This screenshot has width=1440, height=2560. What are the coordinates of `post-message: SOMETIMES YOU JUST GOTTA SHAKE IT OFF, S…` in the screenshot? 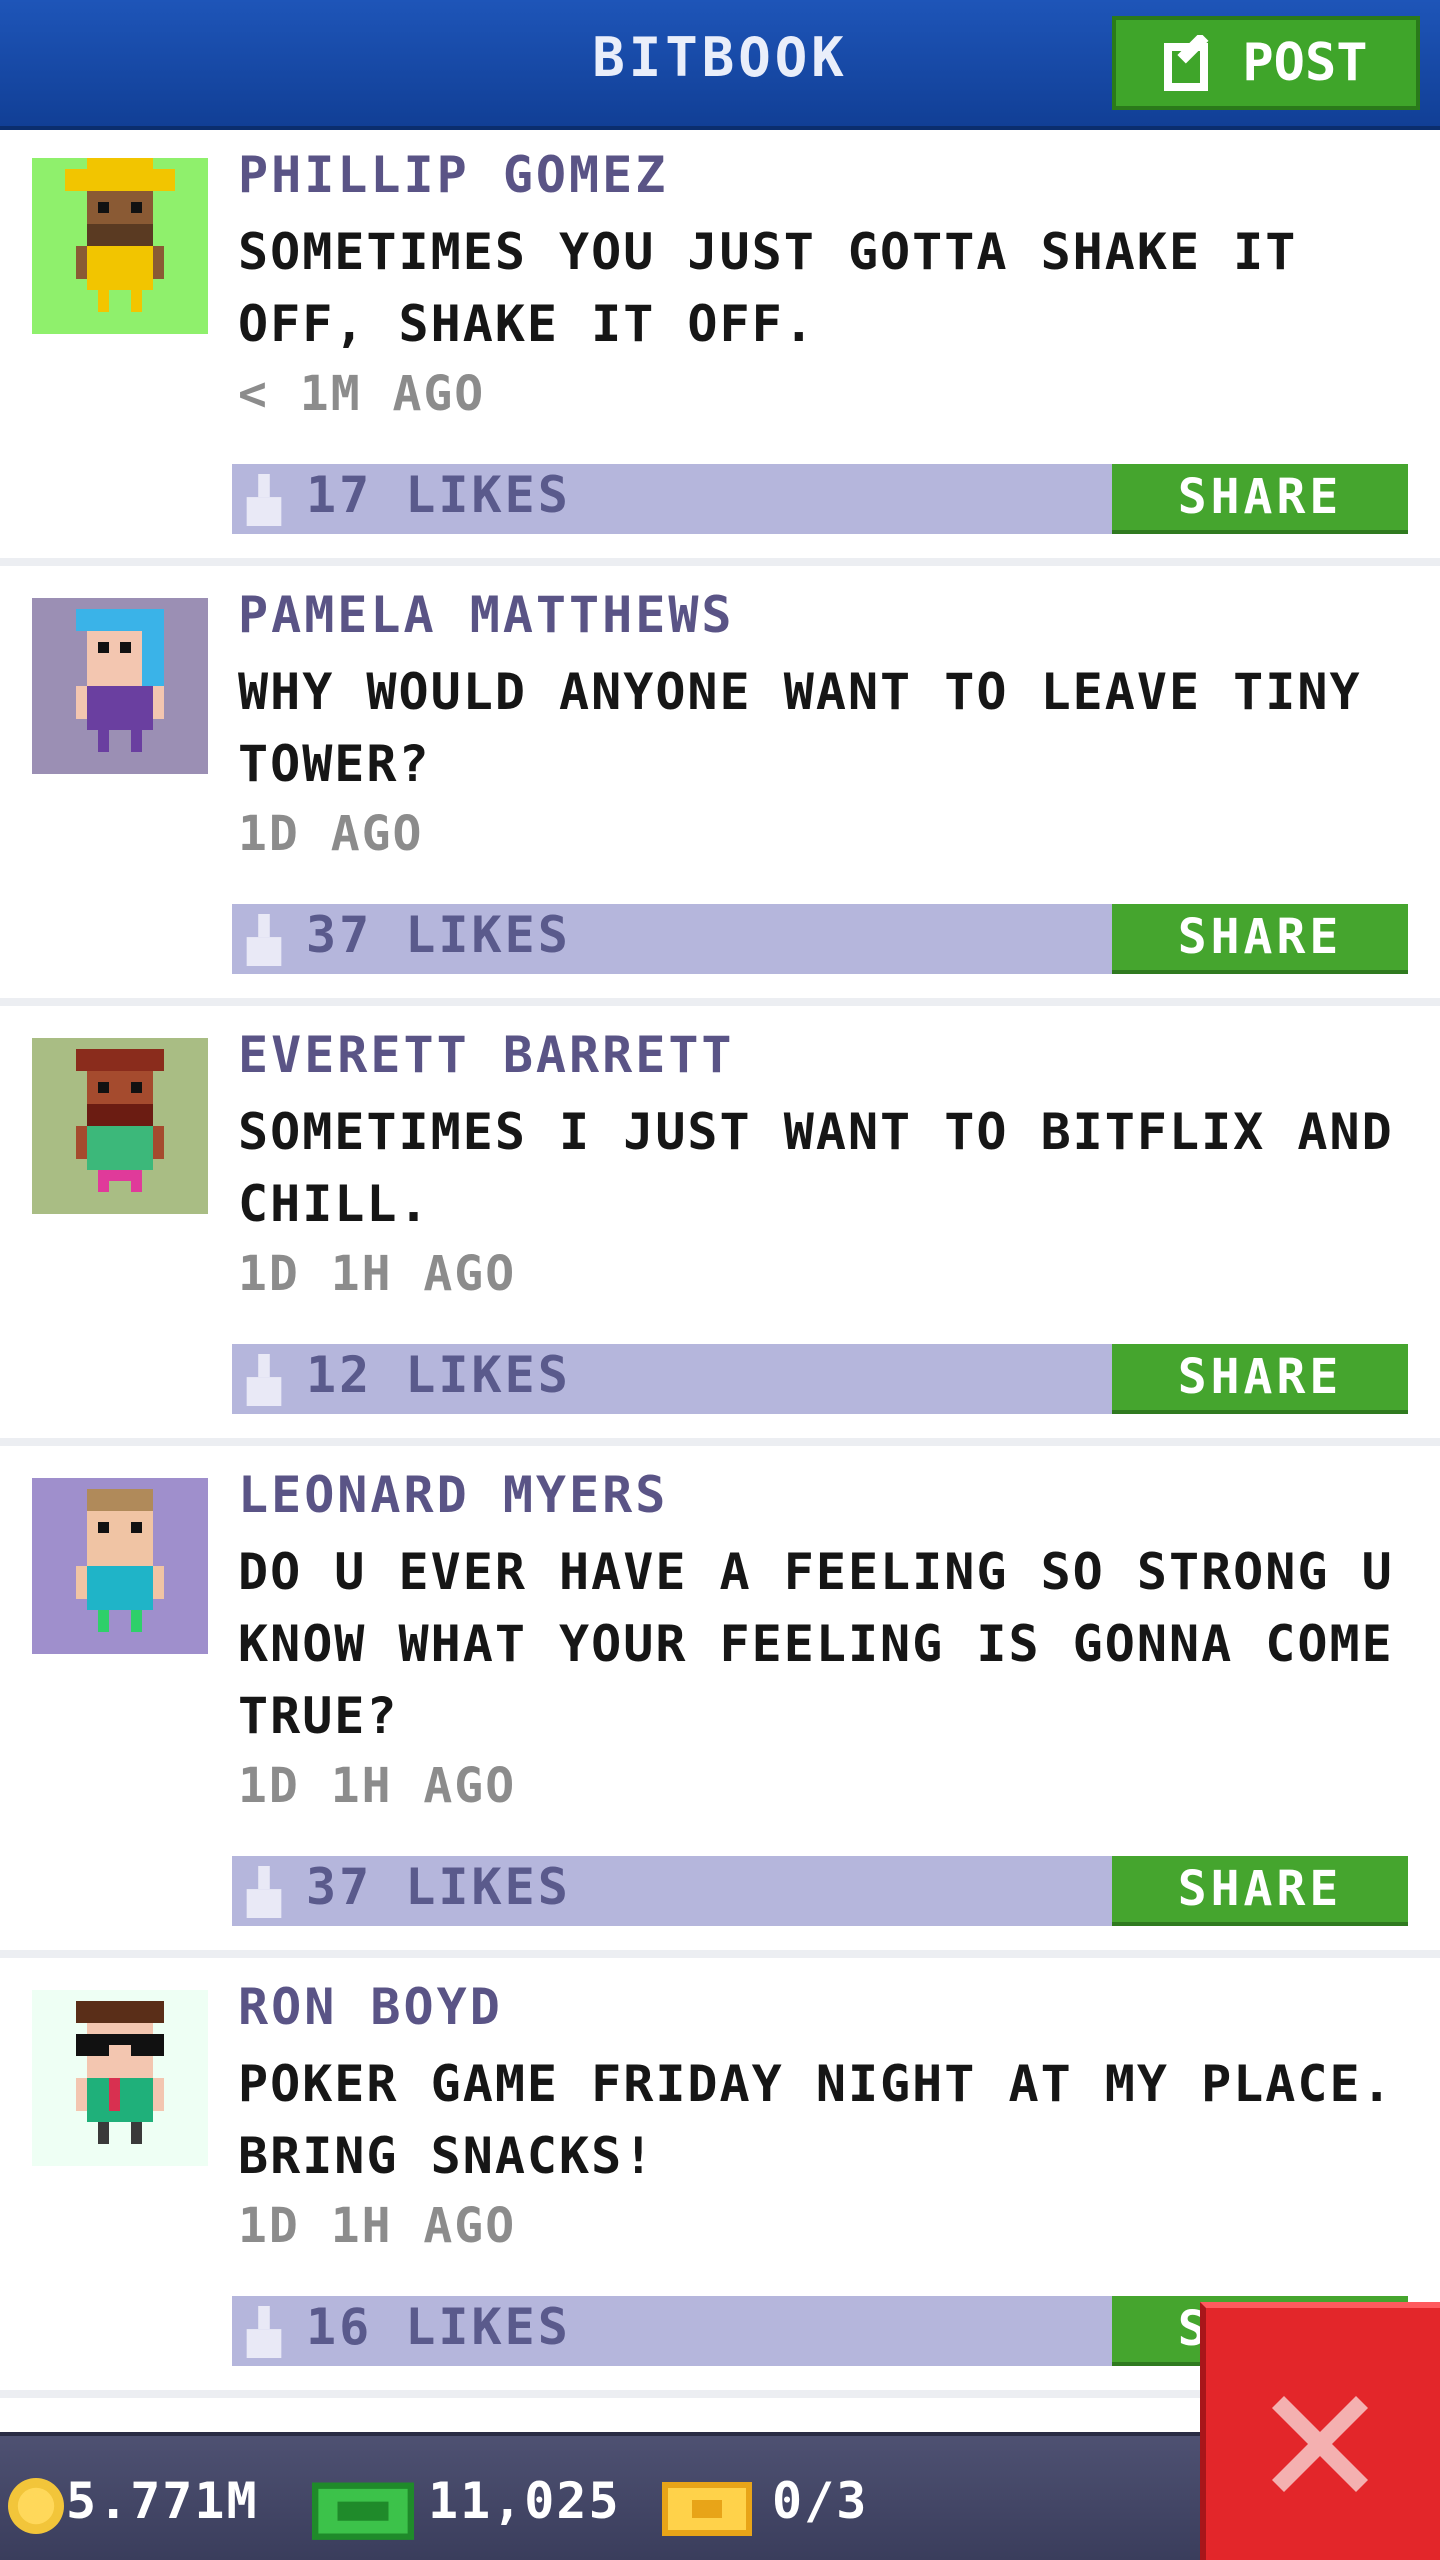 It's located at (768, 288).